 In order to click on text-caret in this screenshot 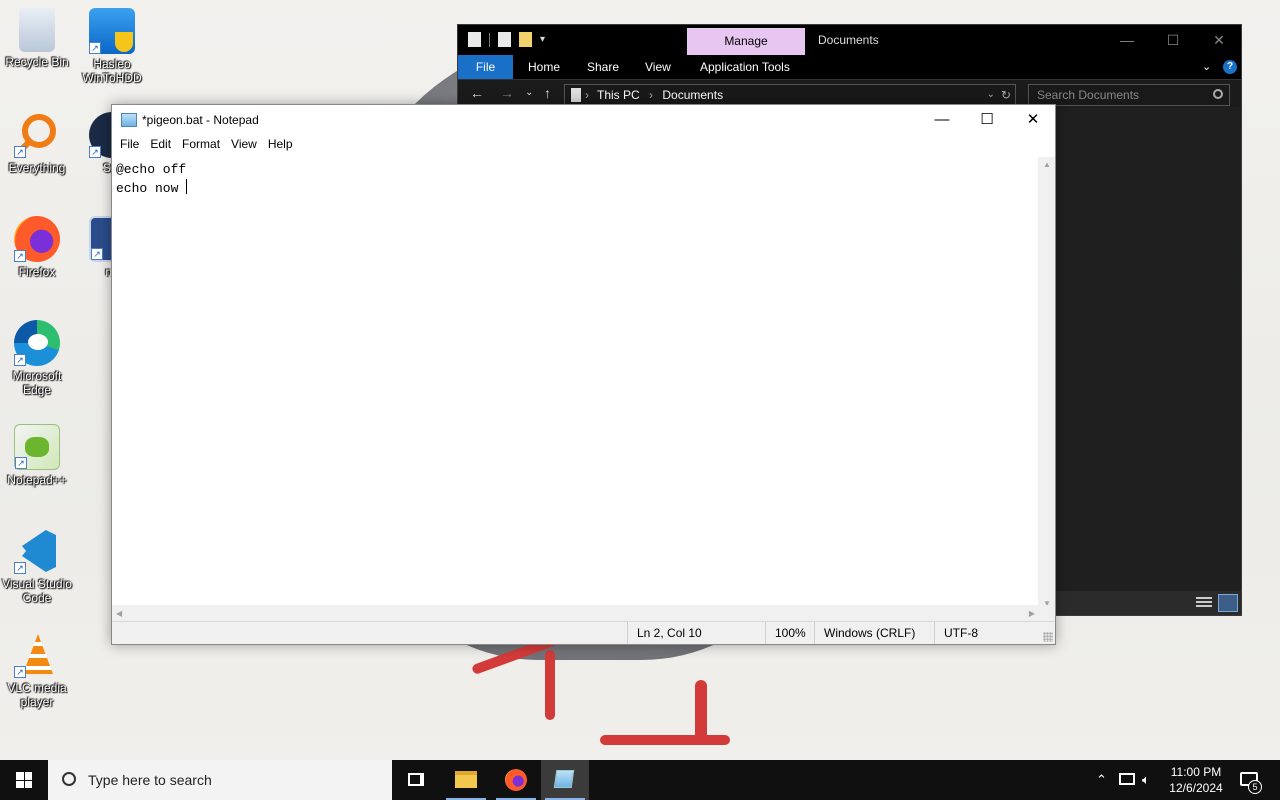, I will do `click(187, 186)`.